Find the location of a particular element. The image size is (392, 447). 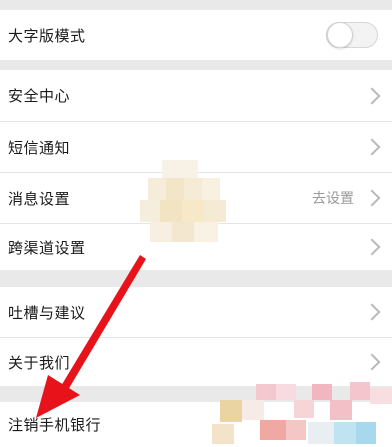

settings-item-label: 安全中心 is located at coordinates (39, 96).